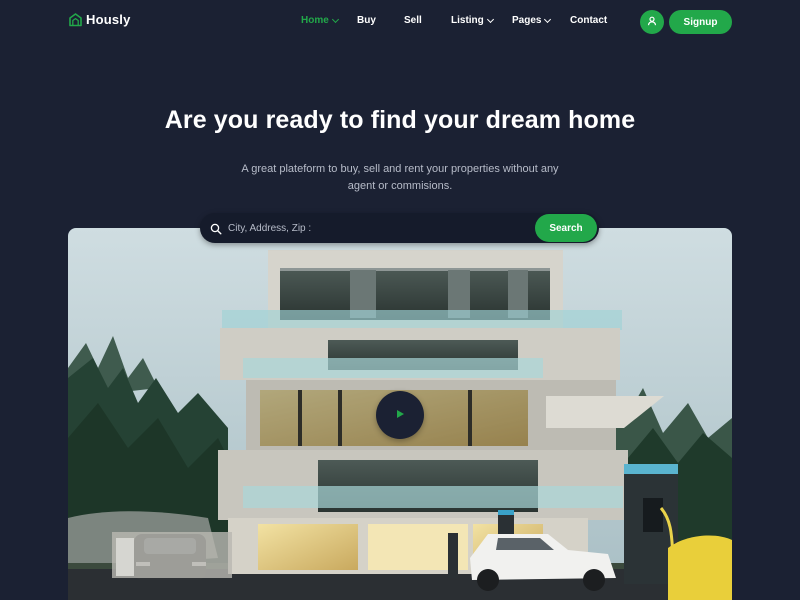 The image size is (800, 600). What do you see at coordinates (700, 22) in the screenshot?
I see `signup-button: Signup` at bounding box center [700, 22].